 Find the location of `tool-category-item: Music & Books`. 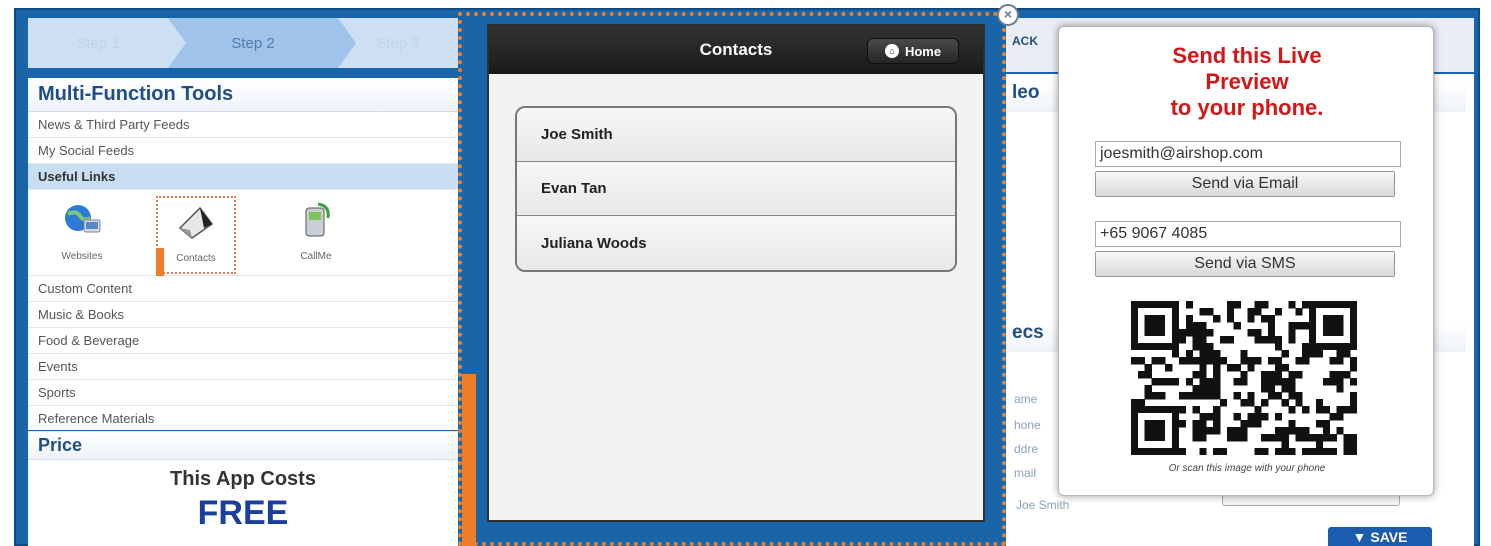

tool-category-item: Music & Books is located at coordinates (243, 315).